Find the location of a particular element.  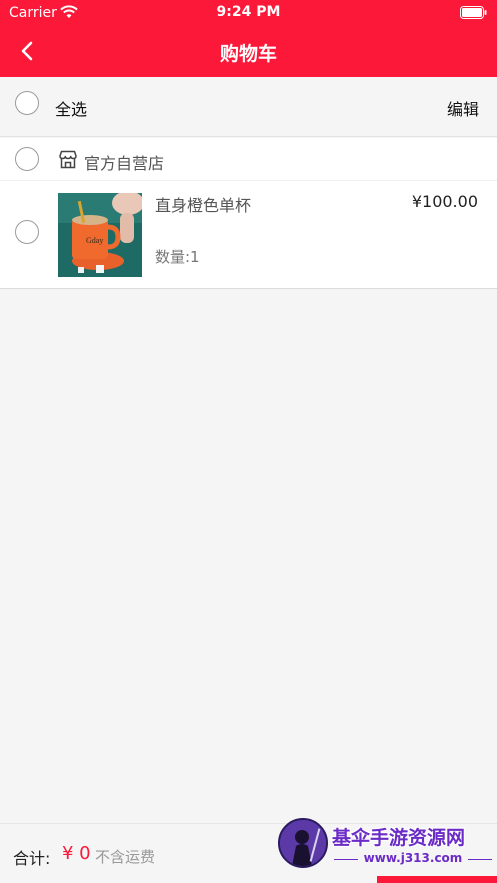

product-name: 直身橙色单杯 is located at coordinates (203, 204).